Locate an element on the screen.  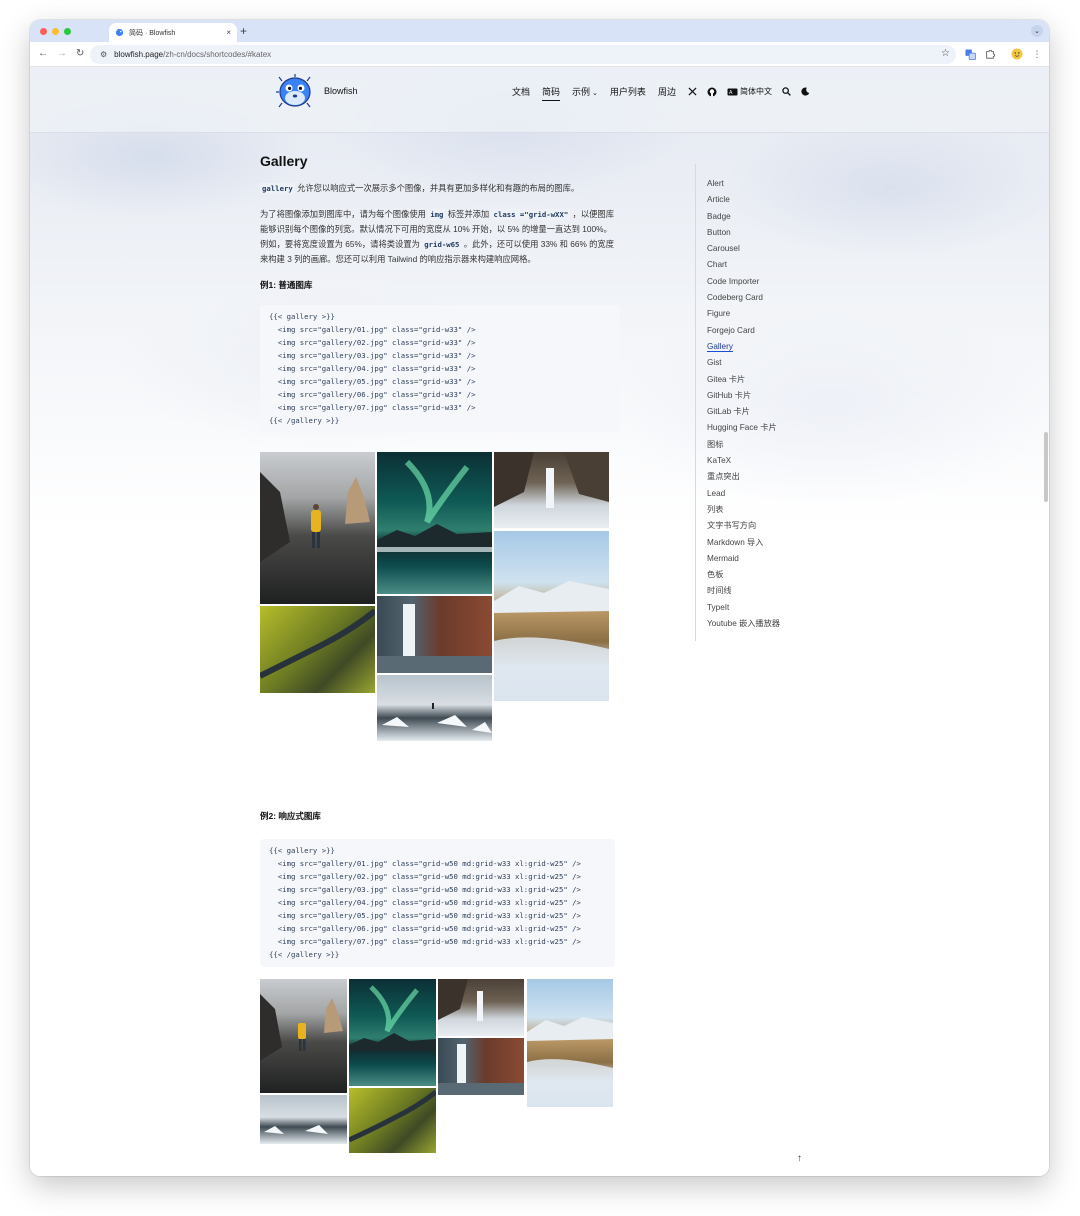
translate-icon: A is located at coordinates (732, 92).